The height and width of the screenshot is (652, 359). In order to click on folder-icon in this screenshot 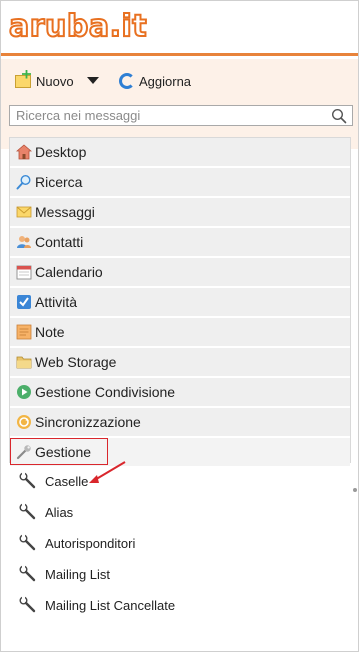, I will do `click(24, 362)`.